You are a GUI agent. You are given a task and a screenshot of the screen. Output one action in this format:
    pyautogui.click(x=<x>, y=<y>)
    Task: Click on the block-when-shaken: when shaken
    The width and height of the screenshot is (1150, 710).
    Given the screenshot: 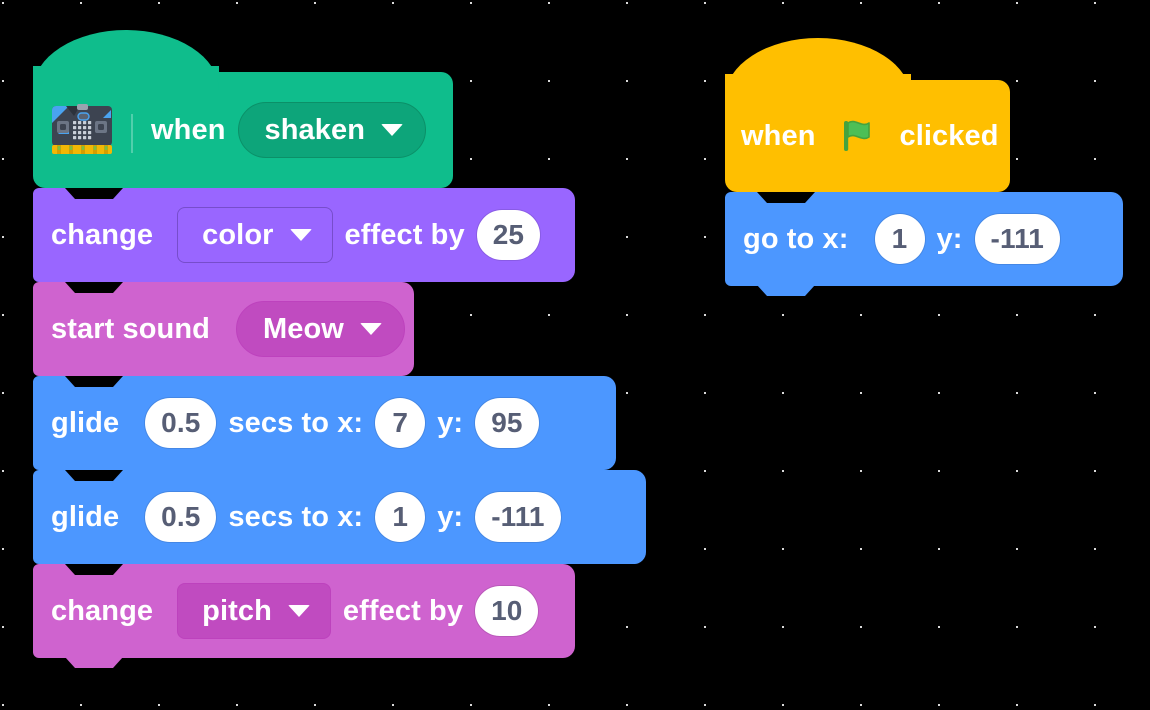 What is the action you would take?
    pyautogui.click(x=243, y=114)
    